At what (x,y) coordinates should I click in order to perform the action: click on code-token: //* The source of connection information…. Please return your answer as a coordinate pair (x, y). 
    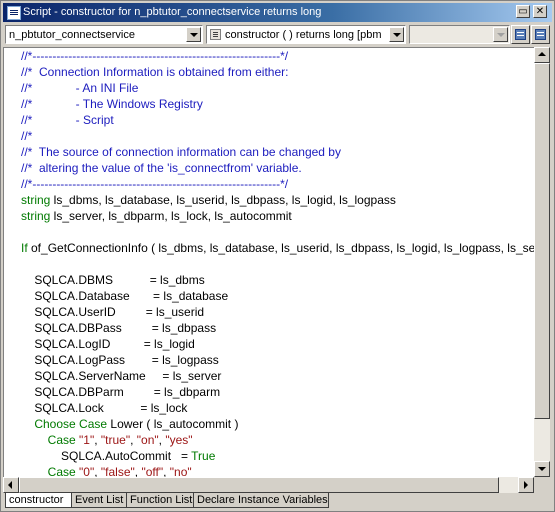
    Looking at the image, I should click on (181, 152).